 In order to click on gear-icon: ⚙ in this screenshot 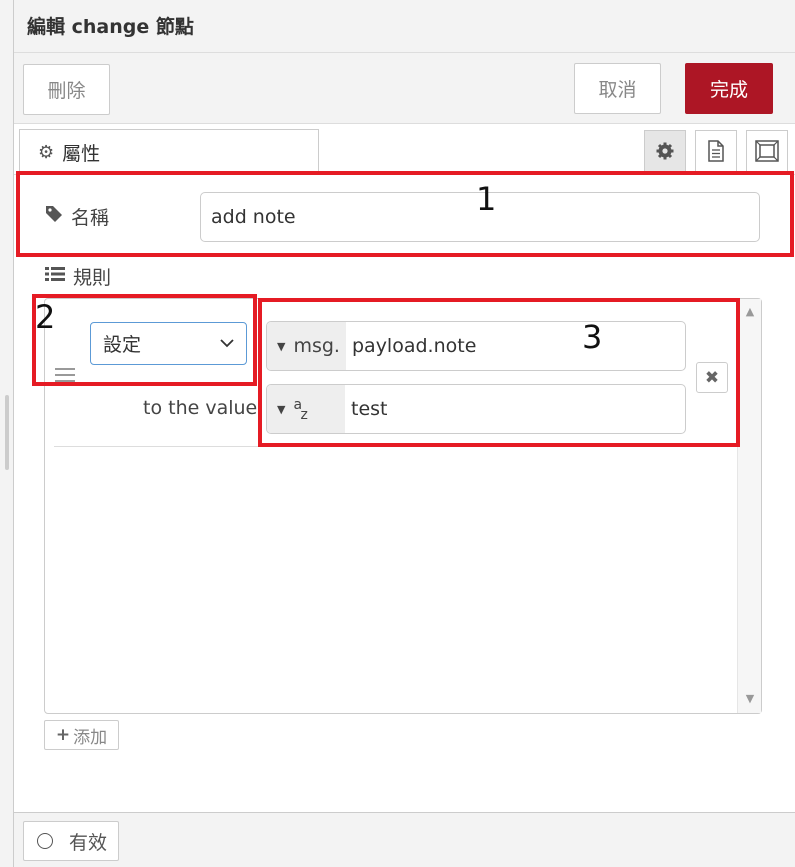, I will do `click(46, 152)`.